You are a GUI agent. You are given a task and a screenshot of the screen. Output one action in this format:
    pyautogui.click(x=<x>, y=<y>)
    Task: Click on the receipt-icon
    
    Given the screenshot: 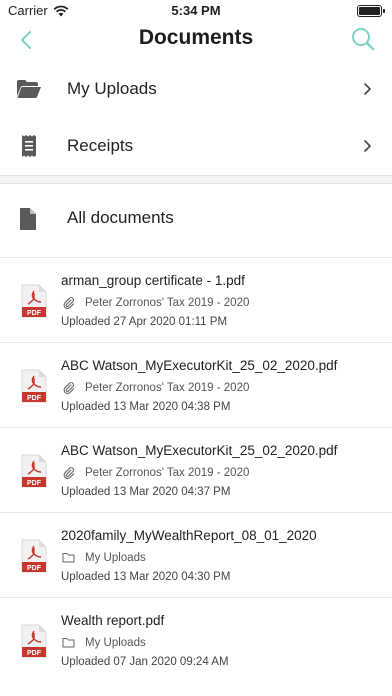 What is the action you would take?
    pyautogui.click(x=29, y=146)
    